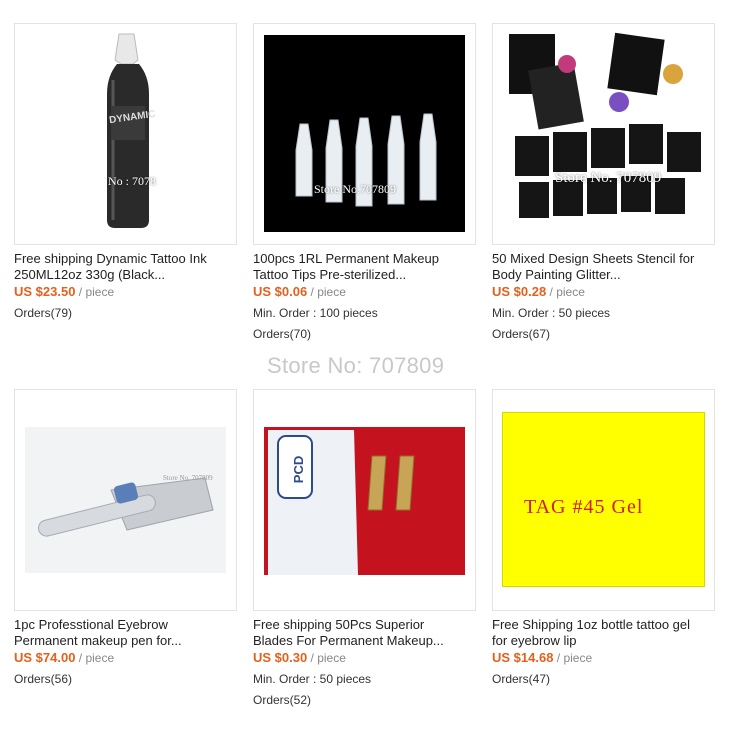 The width and height of the screenshot is (729, 729). Describe the element at coordinates (125, 658) in the screenshot. I see `price-line: US $74.00 / piece` at that location.